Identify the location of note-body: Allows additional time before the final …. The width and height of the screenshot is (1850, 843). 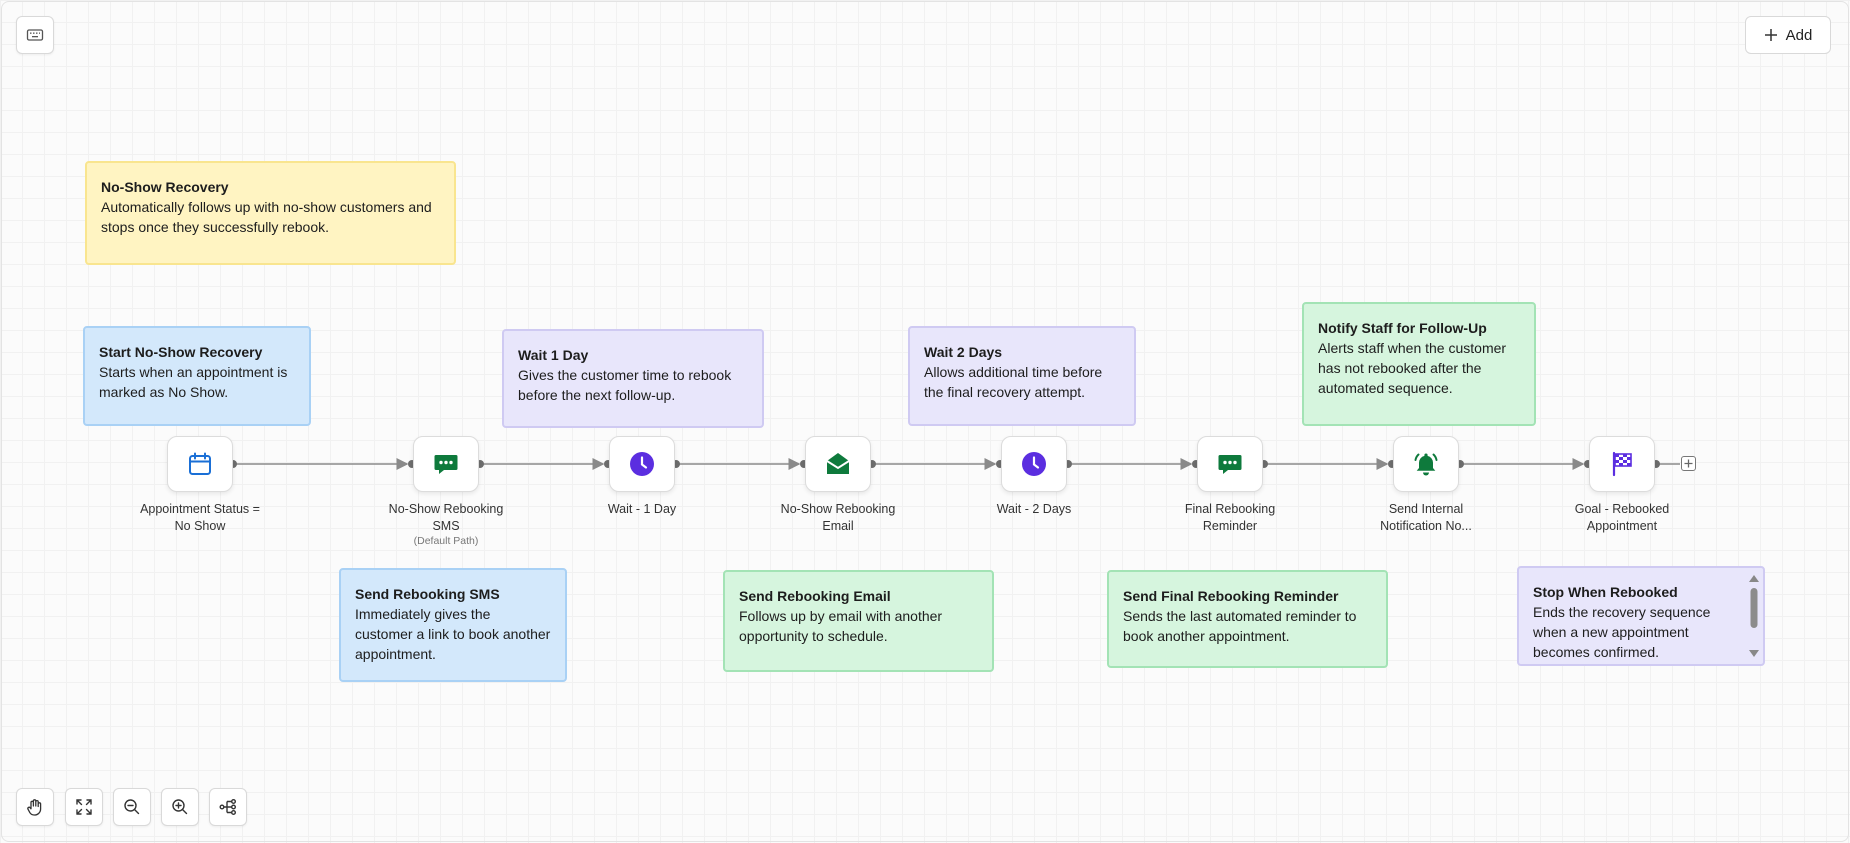
(1013, 382).